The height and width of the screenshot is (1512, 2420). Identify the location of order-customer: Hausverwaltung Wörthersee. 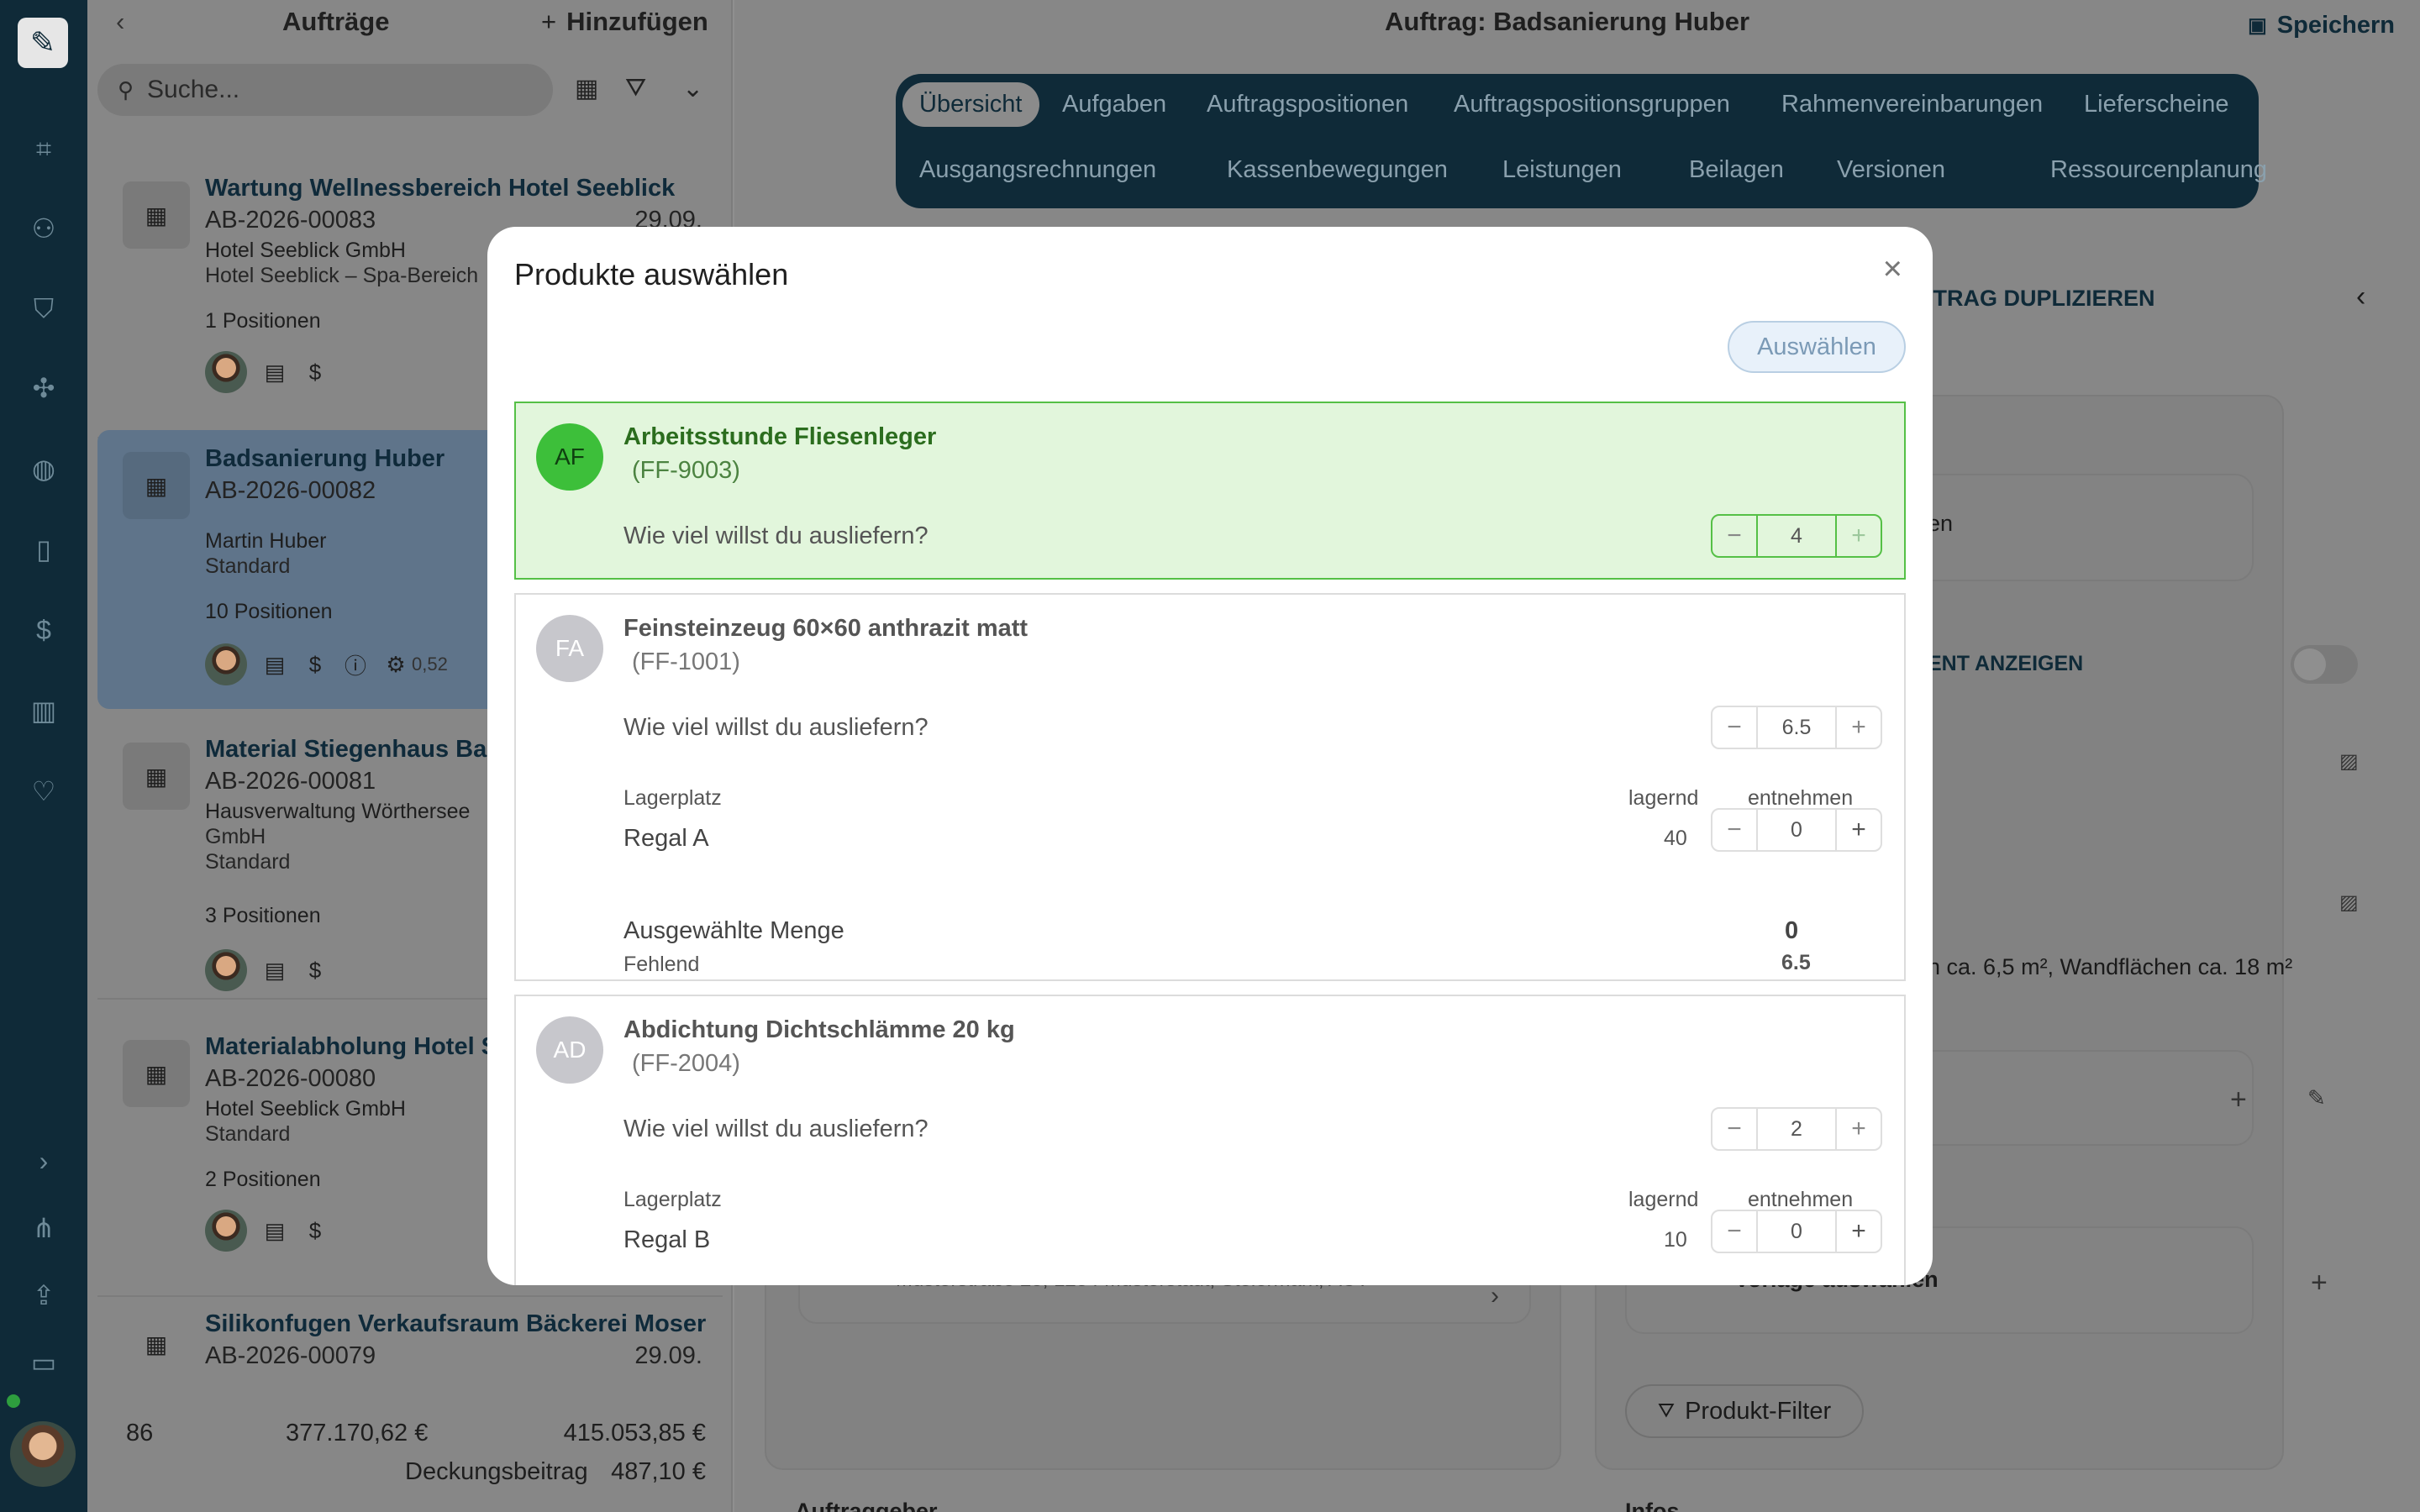
(338, 811).